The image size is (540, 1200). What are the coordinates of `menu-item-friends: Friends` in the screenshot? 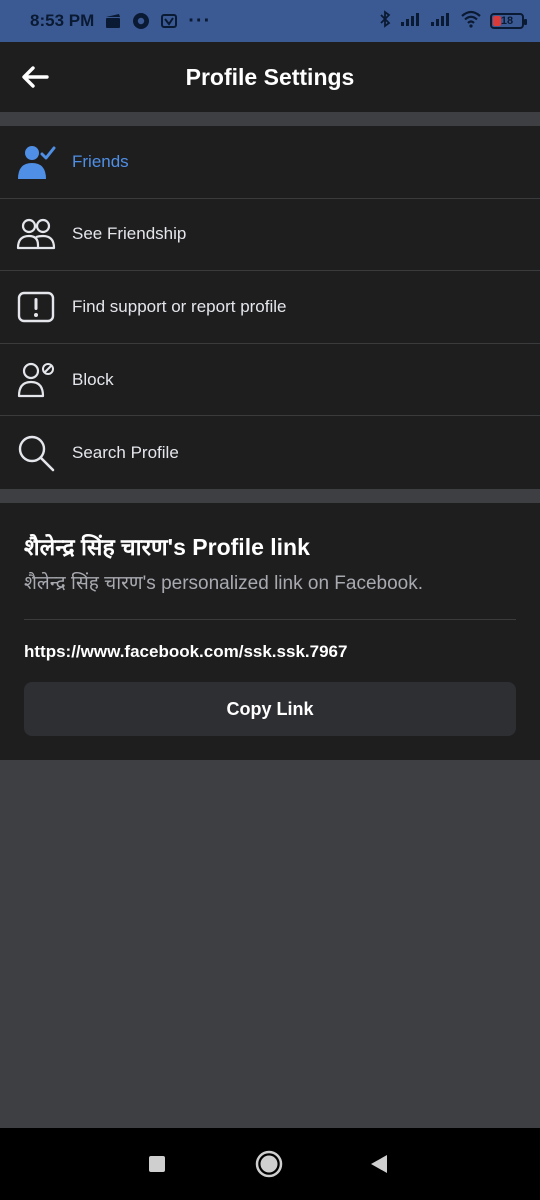 It's located at (270, 162).